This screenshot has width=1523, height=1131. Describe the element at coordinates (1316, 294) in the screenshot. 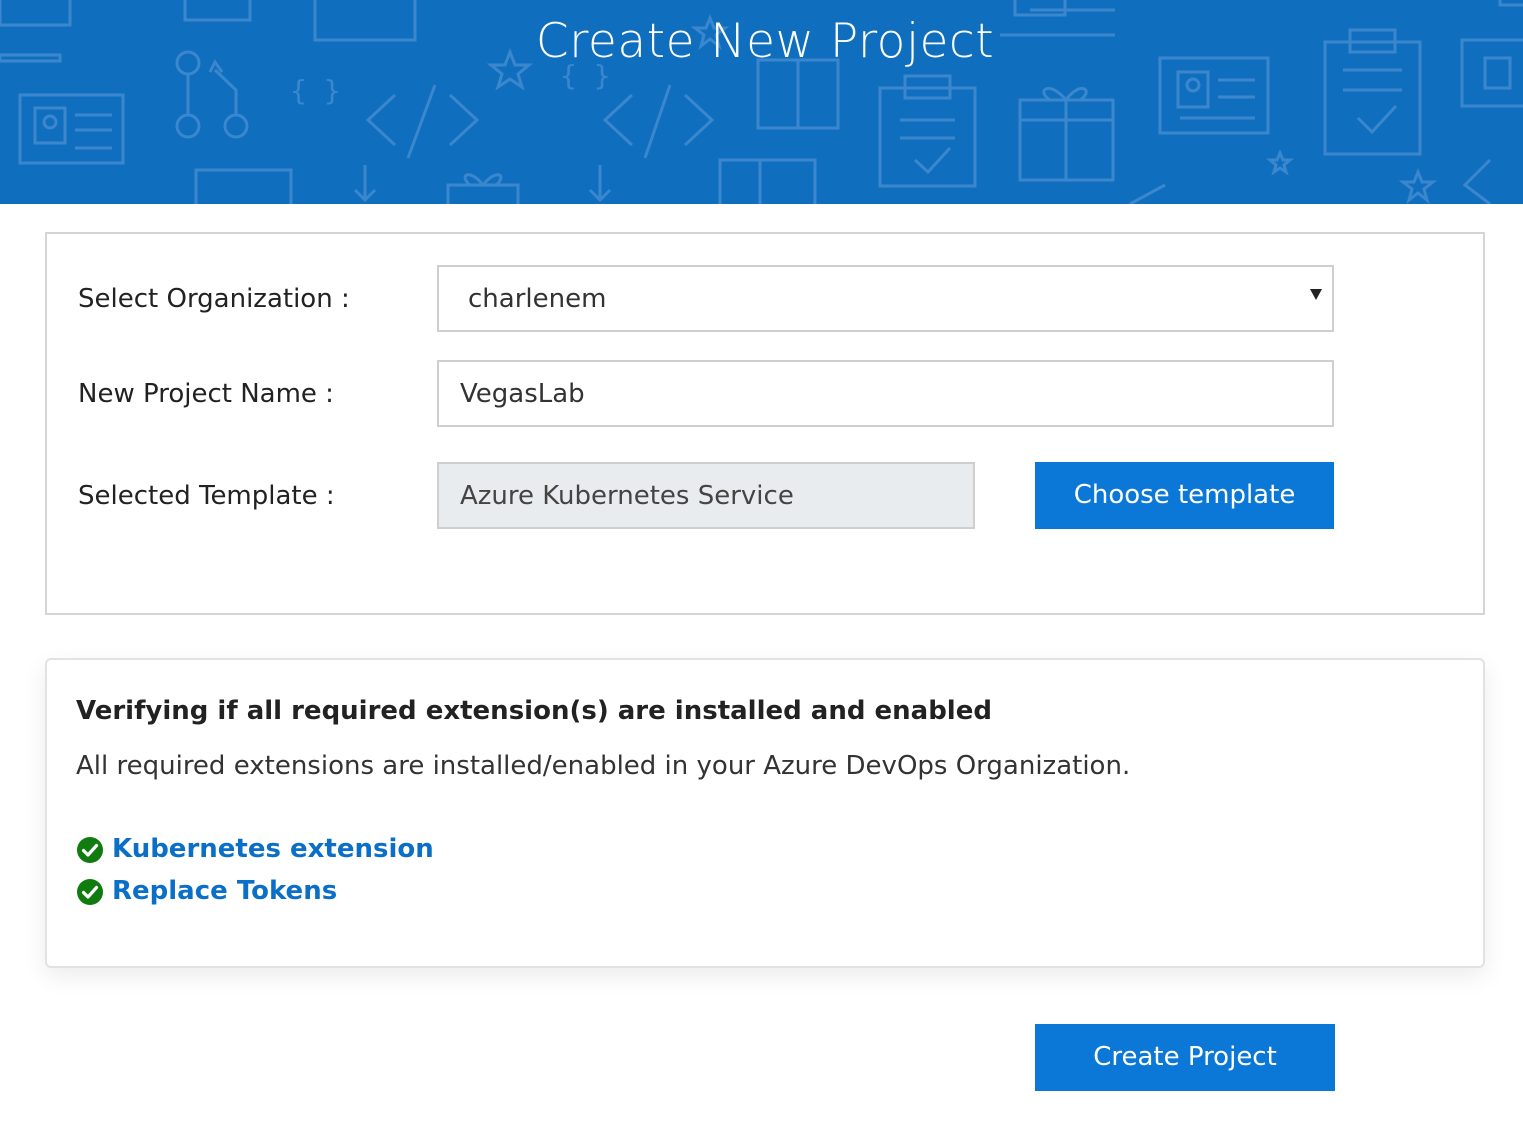

I see `caret-down-icon` at that location.